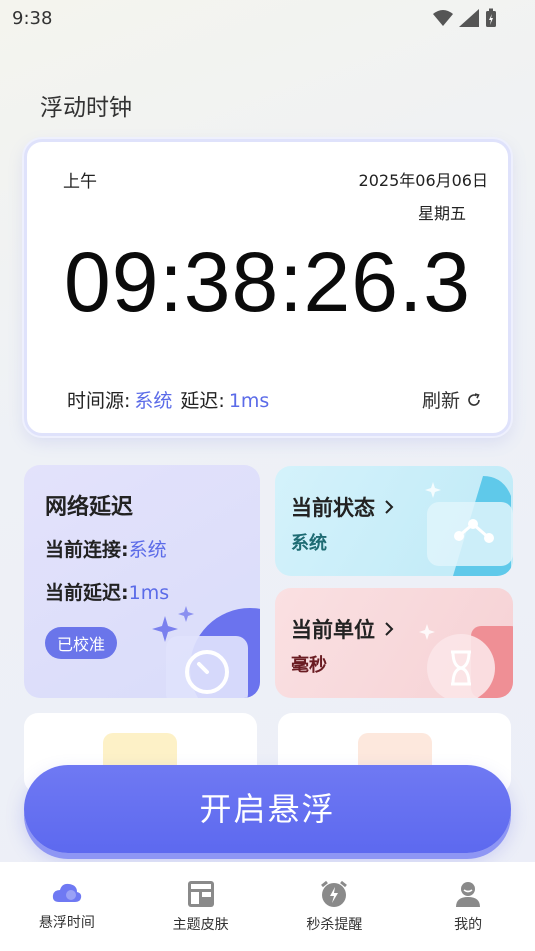 The height and width of the screenshot is (951, 535). What do you see at coordinates (440, 401) in the screenshot?
I see `refresh-label: 刷新` at bounding box center [440, 401].